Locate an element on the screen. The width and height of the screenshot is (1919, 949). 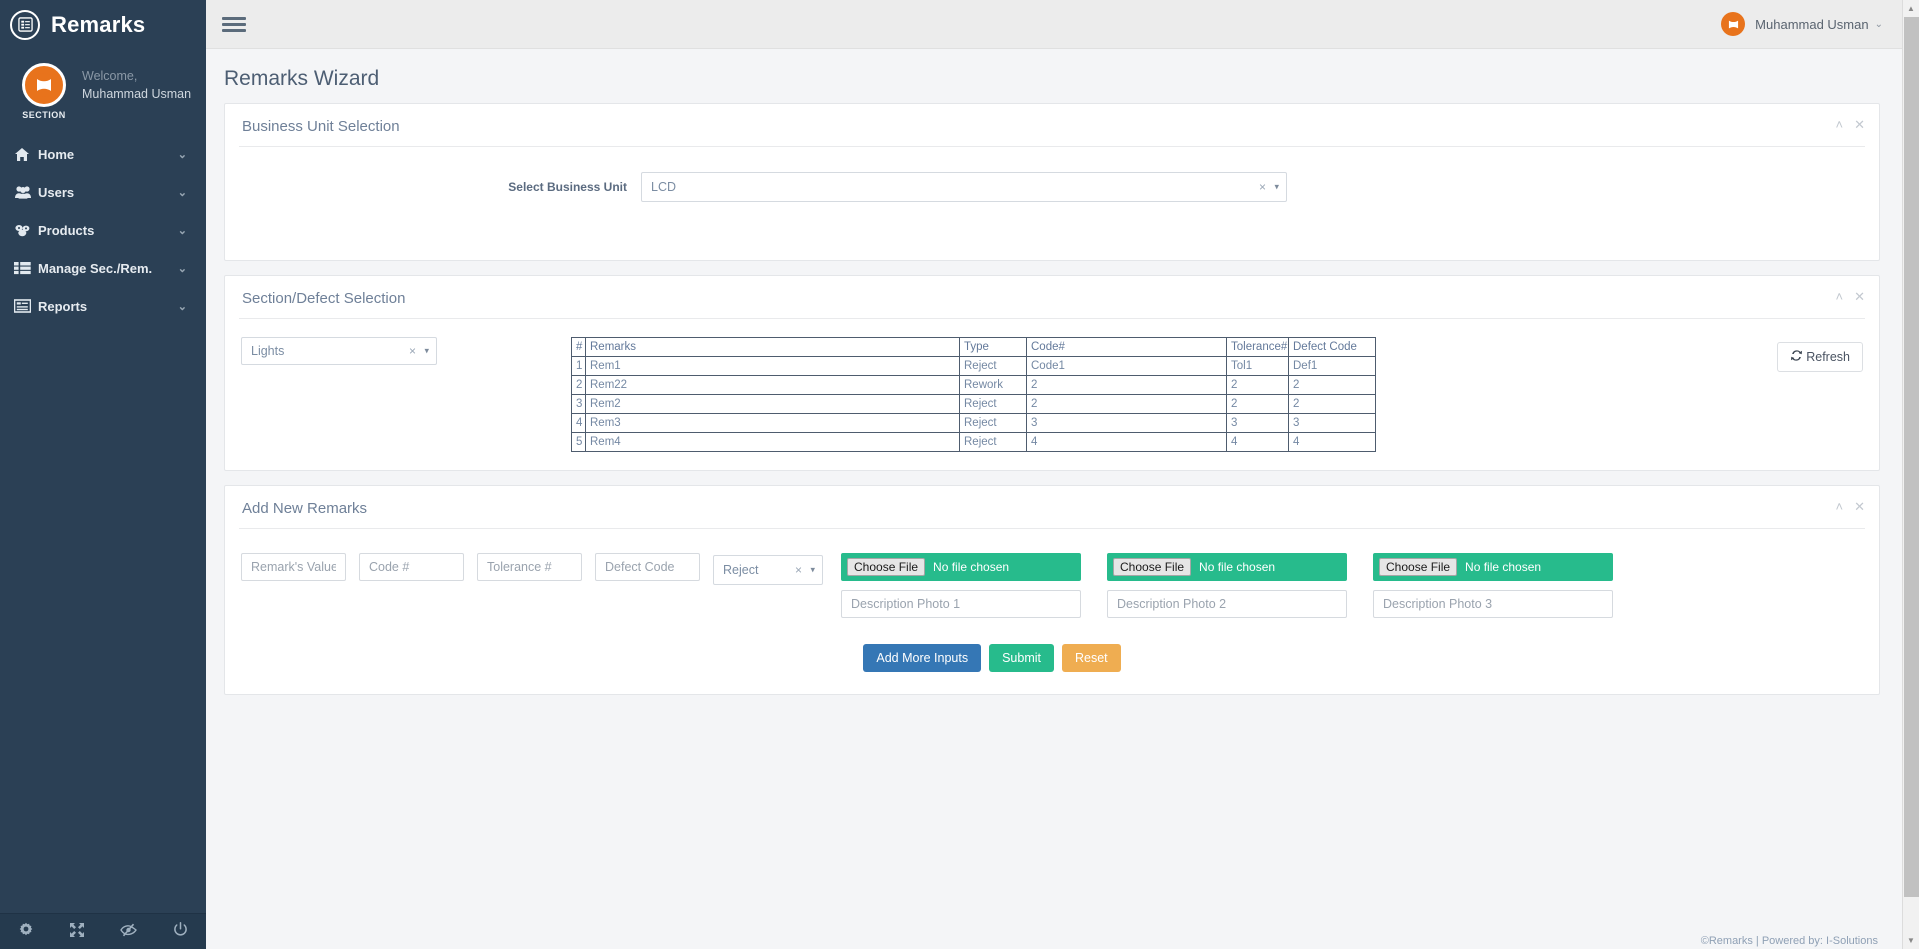
code-input is located at coordinates (411, 567).